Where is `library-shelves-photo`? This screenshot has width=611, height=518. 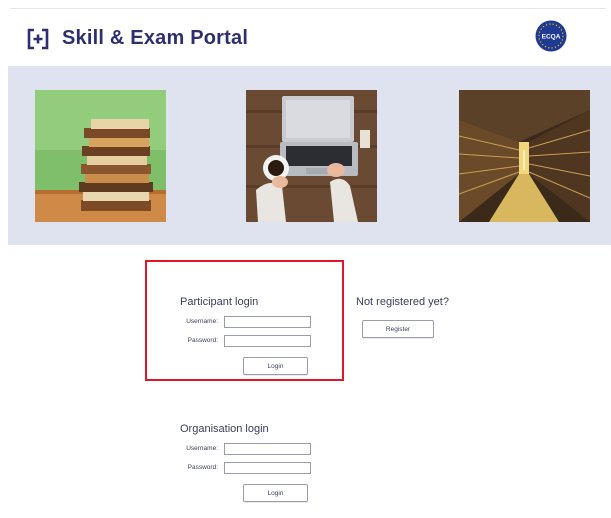
library-shelves-photo is located at coordinates (524, 156).